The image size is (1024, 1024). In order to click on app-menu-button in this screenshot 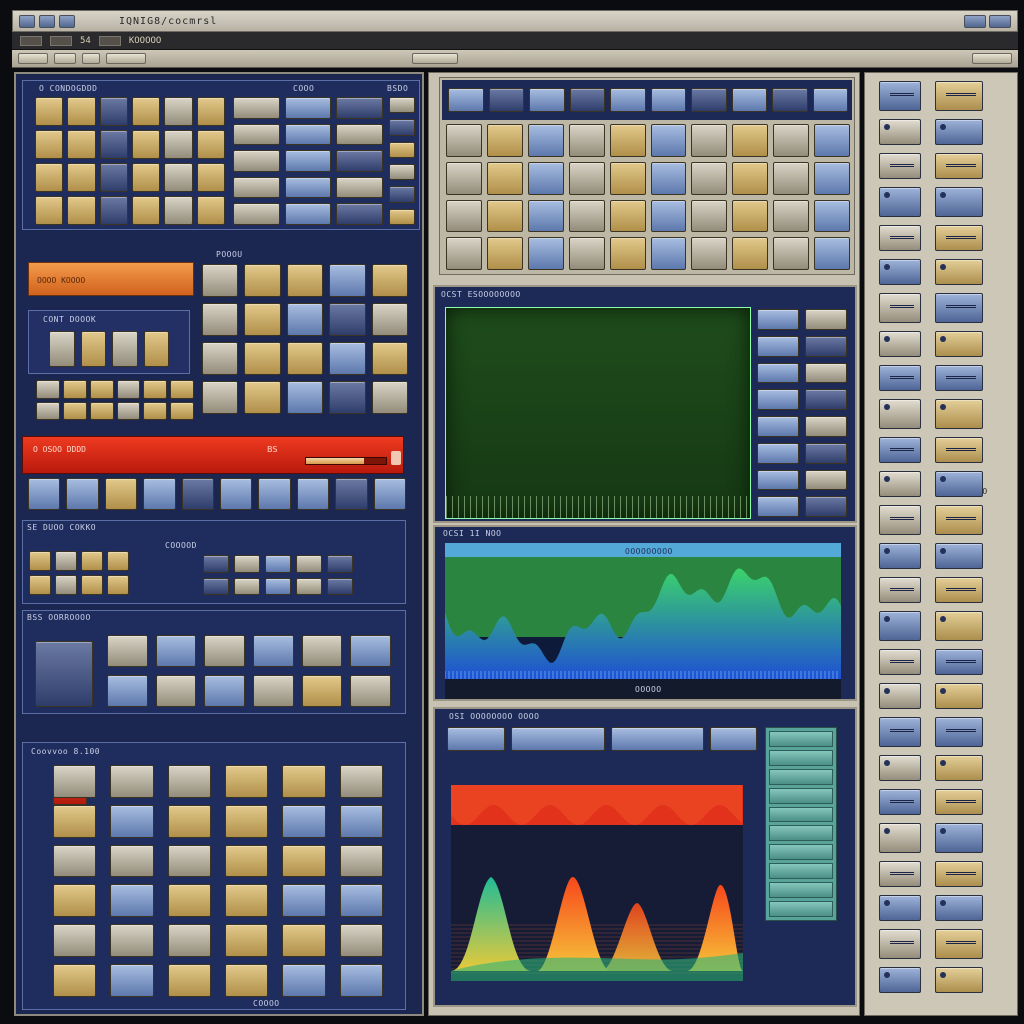, I will do `click(27, 21)`.